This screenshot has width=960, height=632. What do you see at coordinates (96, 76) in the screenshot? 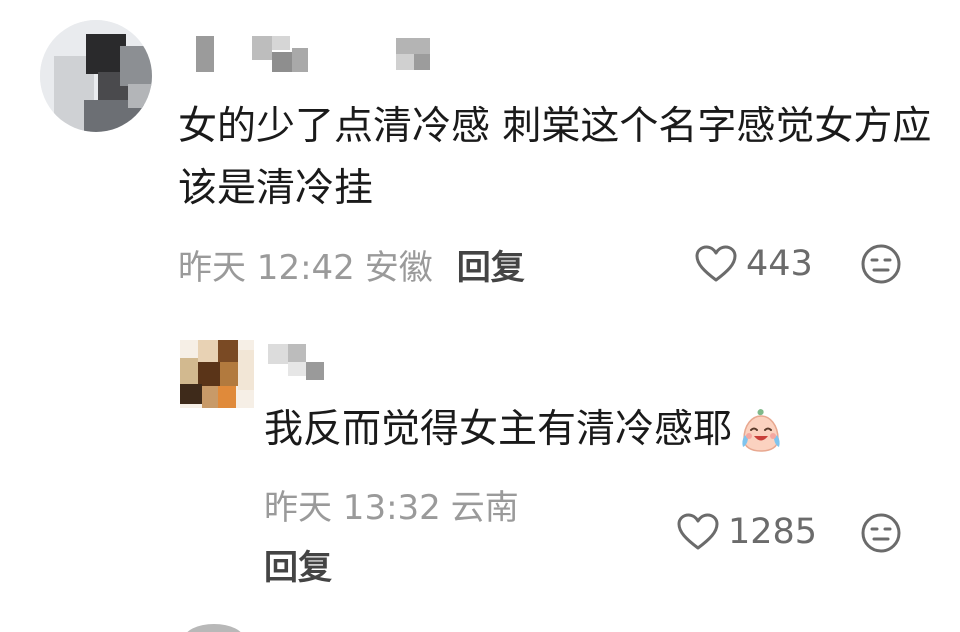
I see `avatar` at bounding box center [96, 76].